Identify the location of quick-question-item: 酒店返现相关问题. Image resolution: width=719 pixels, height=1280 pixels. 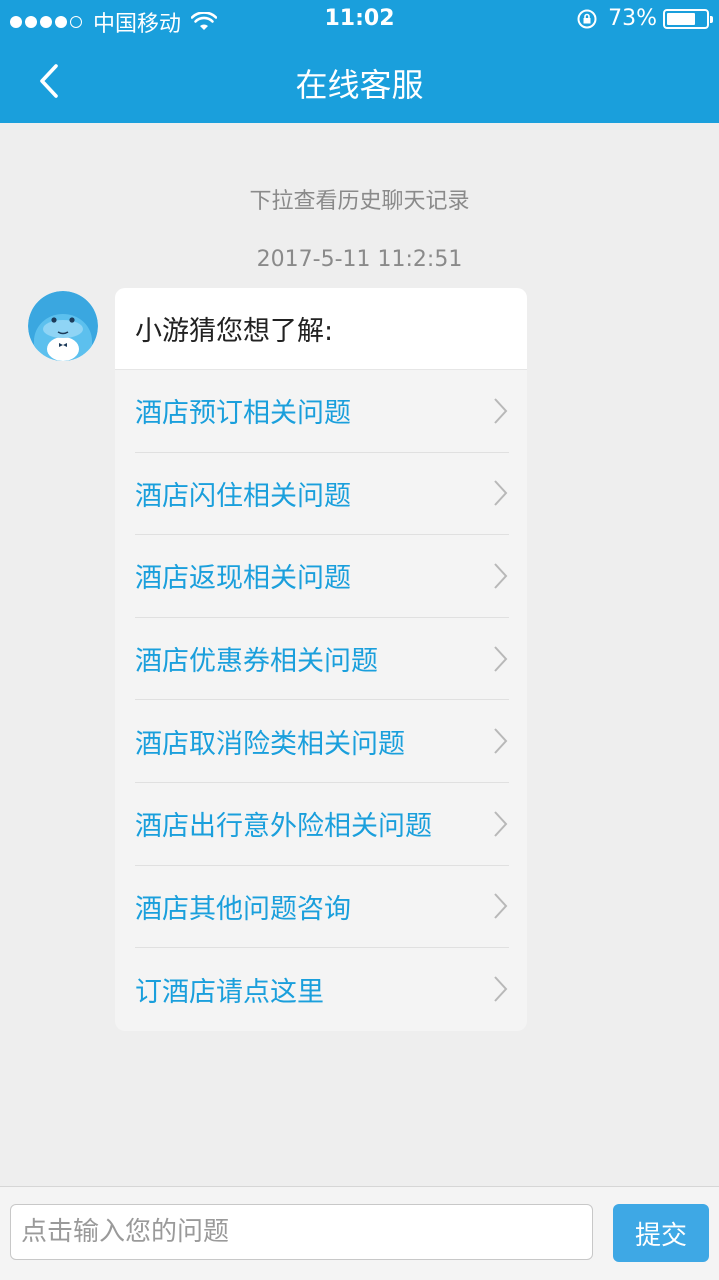
(322, 576).